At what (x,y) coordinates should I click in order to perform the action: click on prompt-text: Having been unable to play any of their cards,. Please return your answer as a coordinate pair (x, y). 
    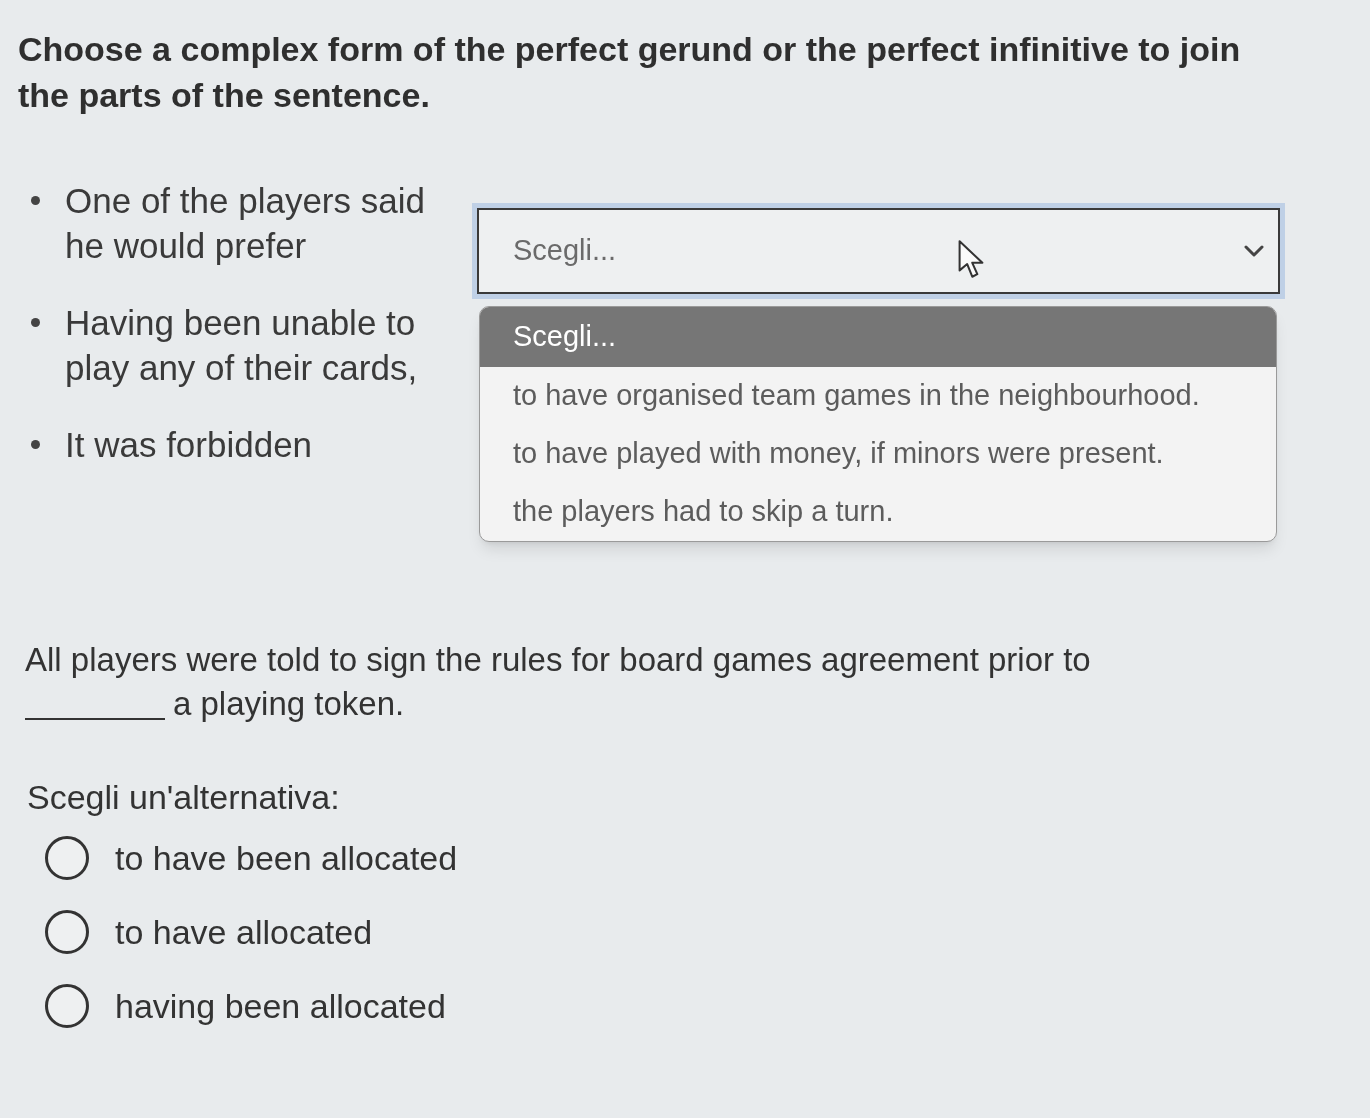
    Looking at the image, I should click on (242, 345).